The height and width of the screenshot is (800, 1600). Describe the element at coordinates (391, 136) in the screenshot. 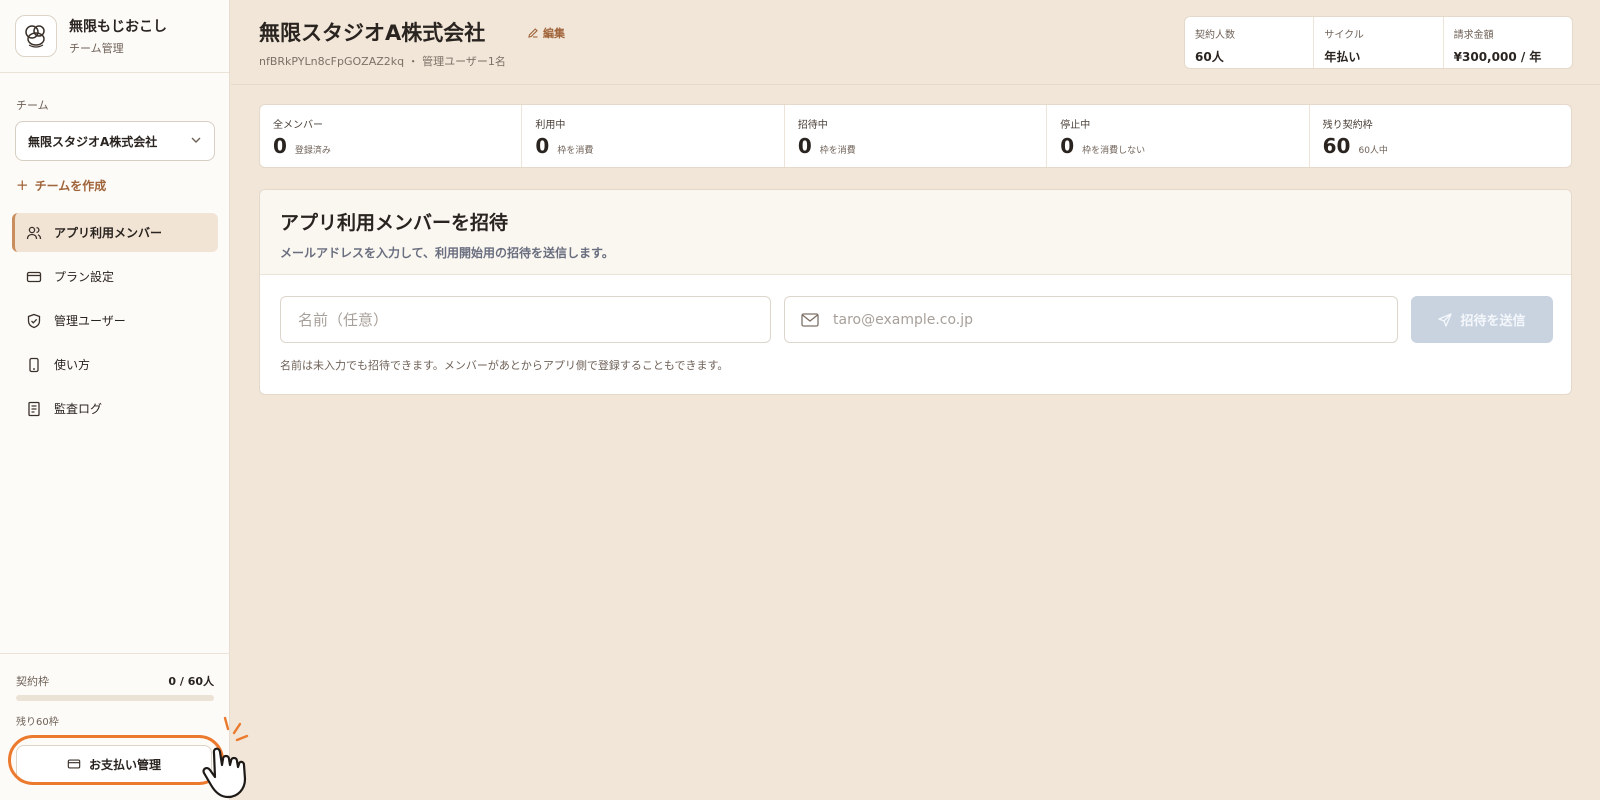

I see `stat-all-members: 全メンバー 0 登録済み` at that location.